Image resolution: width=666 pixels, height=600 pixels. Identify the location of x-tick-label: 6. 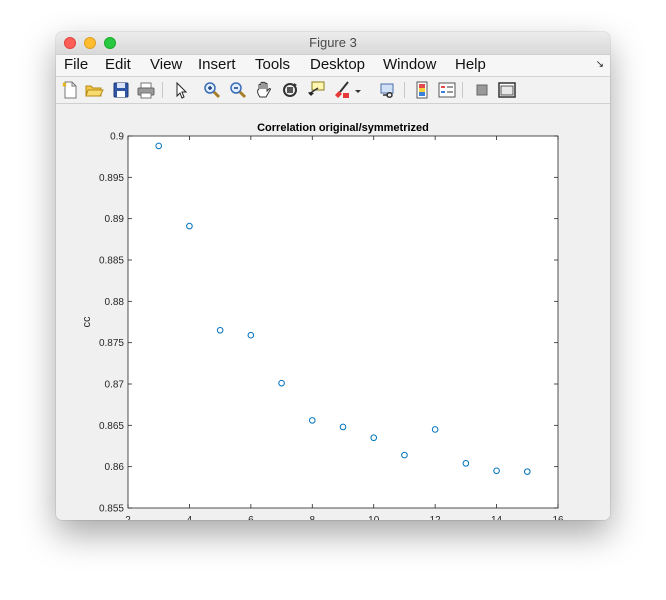
(251, 517).